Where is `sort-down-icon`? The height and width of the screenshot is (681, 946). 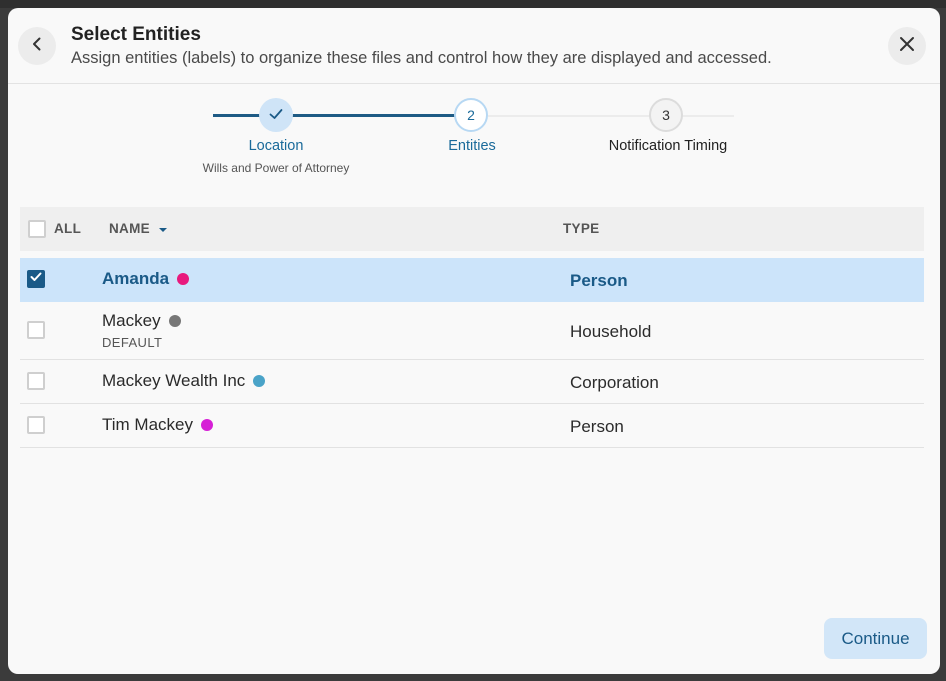 sort-down-icon is located at coordinates (163, 228).